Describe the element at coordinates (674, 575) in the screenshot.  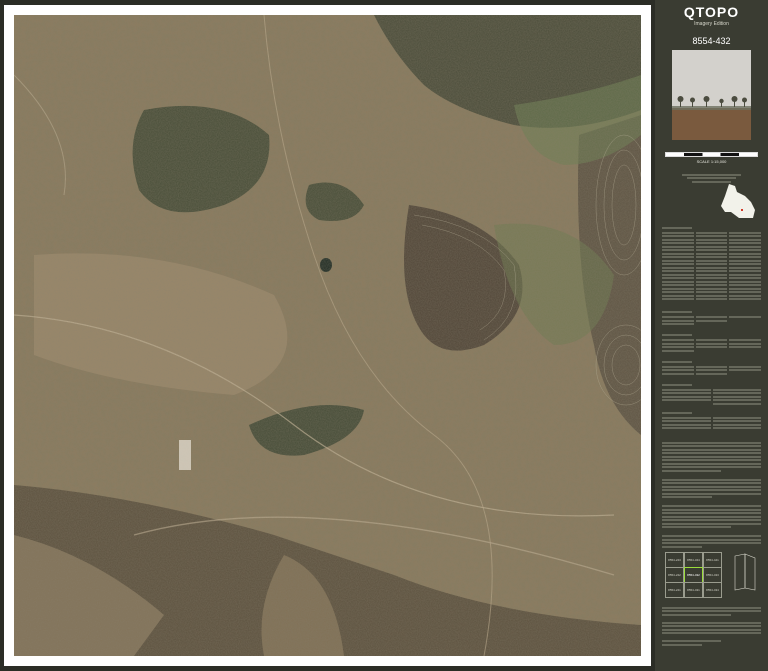
I see `index-cell: 8554-242` at that location.